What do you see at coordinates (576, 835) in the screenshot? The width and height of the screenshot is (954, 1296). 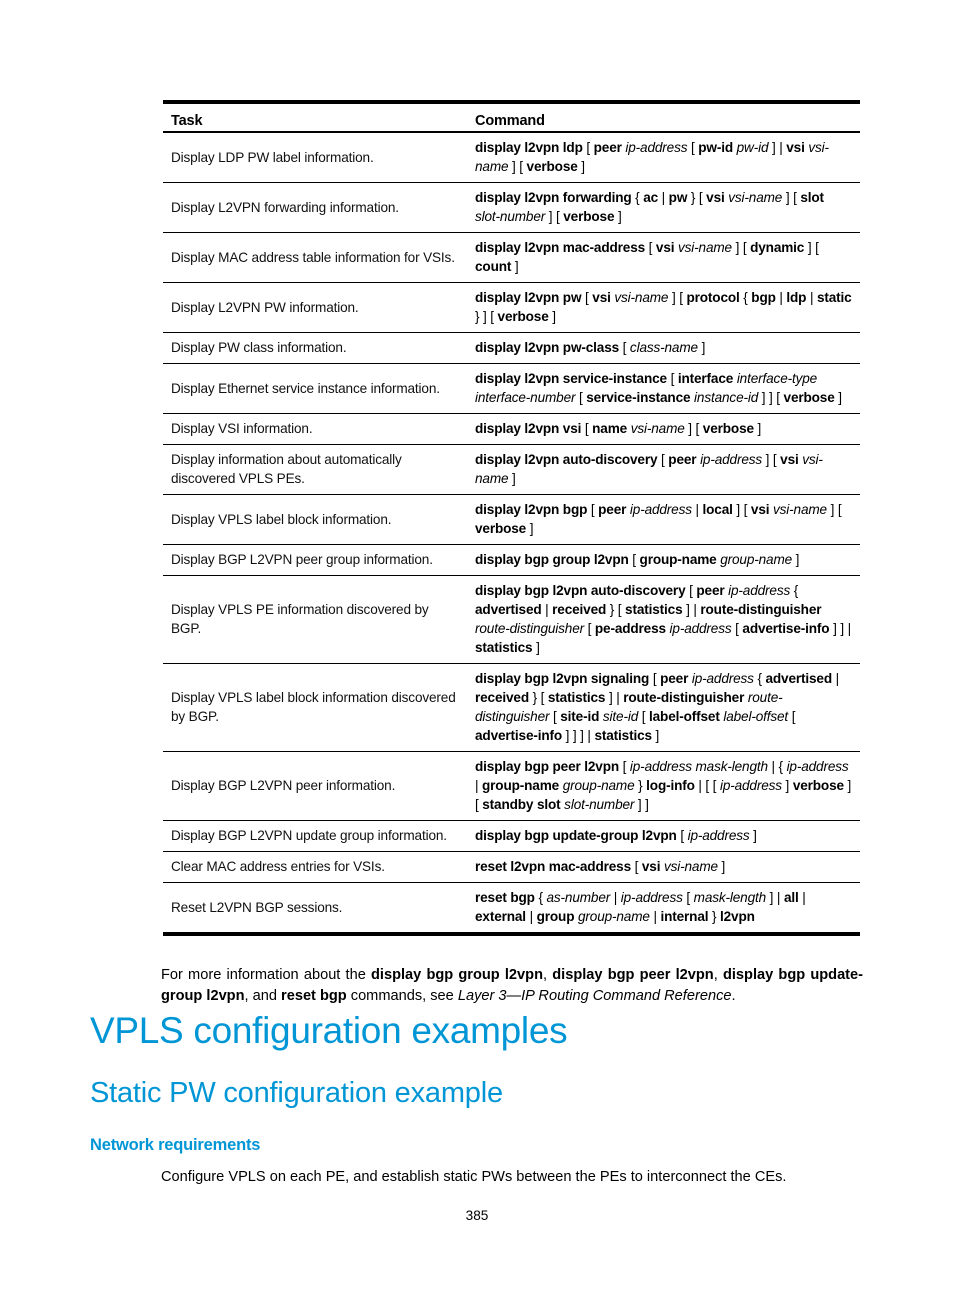 I see `keyword: display bgp update-group l2vpn` at bounding box center [576, 835].